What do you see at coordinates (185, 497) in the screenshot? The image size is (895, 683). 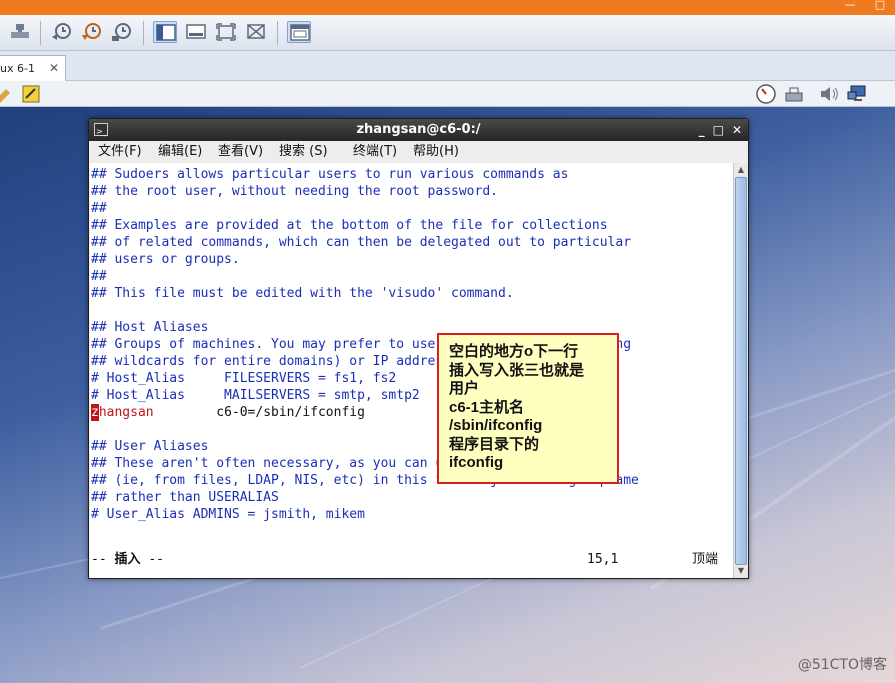 I see `text-line: ## rather than USERALIAS` at bounding box center [185, 497].